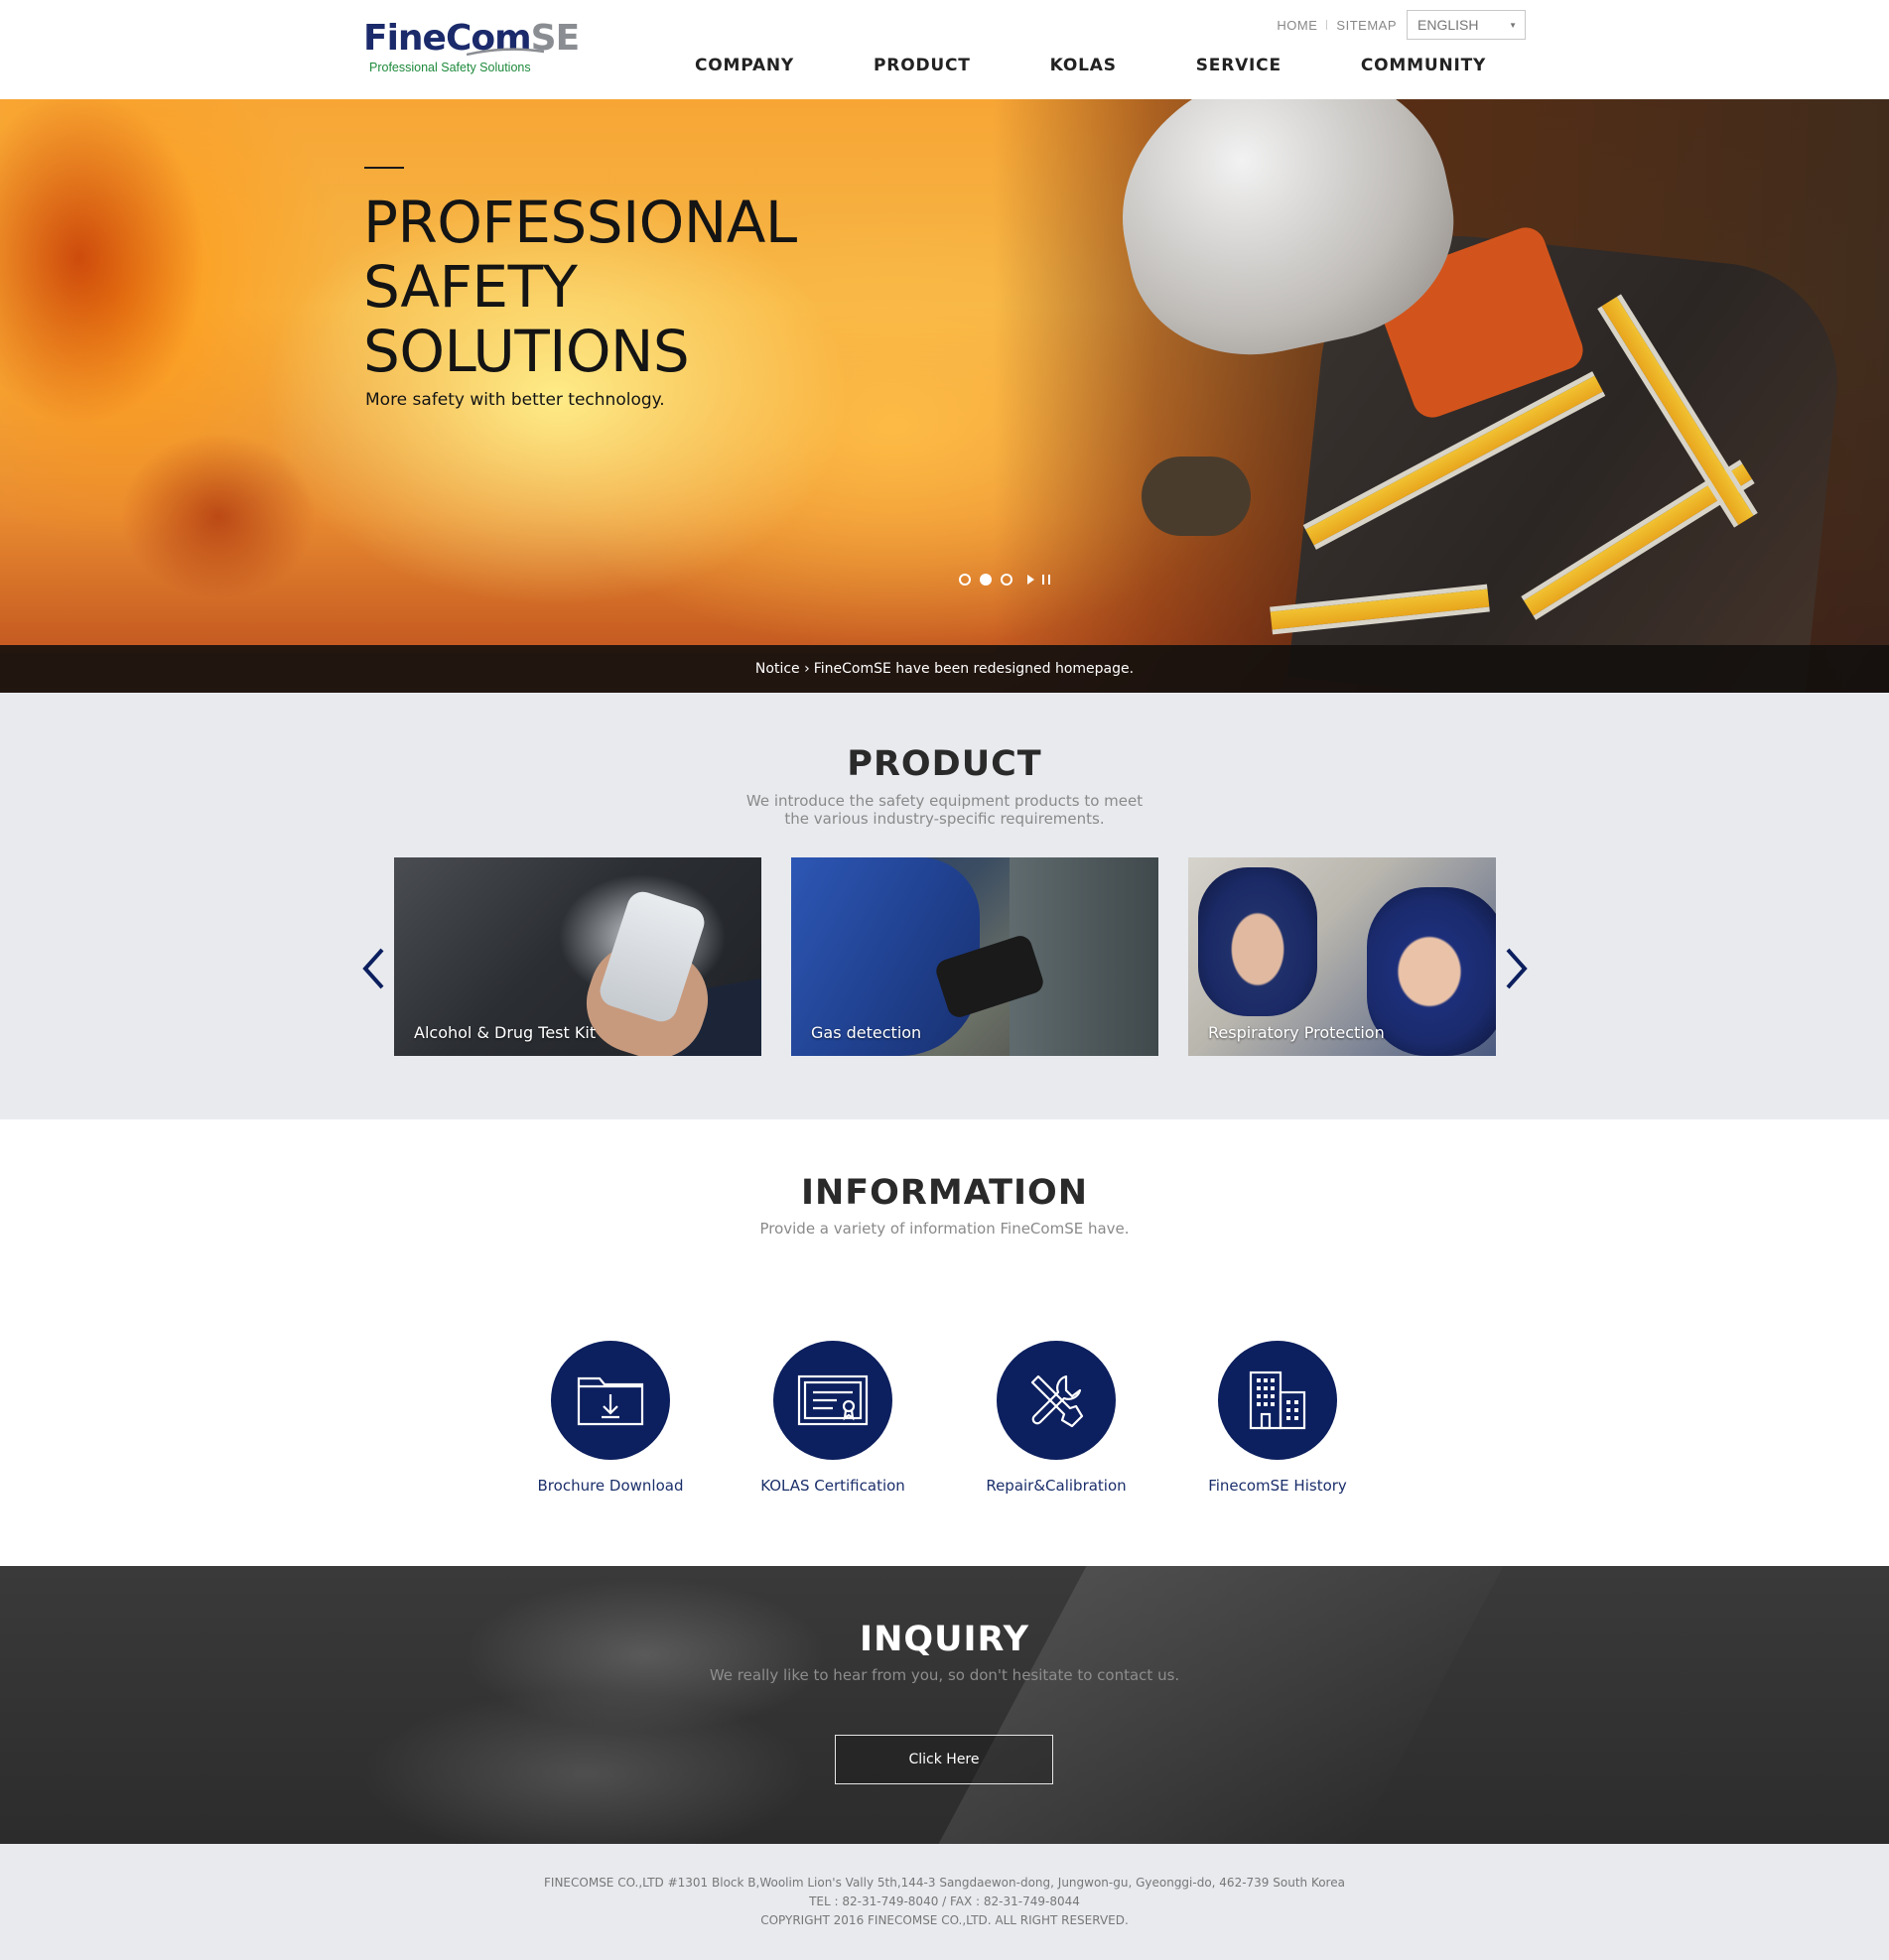 Image resolution: width=1889 pixels, height=1960 pixels. I want to click on pause-icon, so click(1046, 580).